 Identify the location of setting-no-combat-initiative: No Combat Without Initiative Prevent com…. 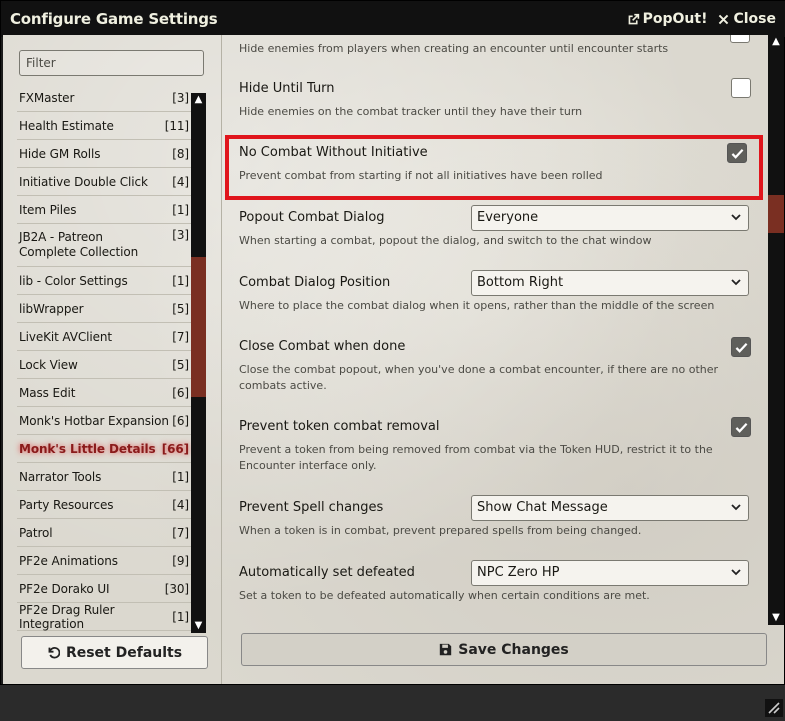
(496, 163).